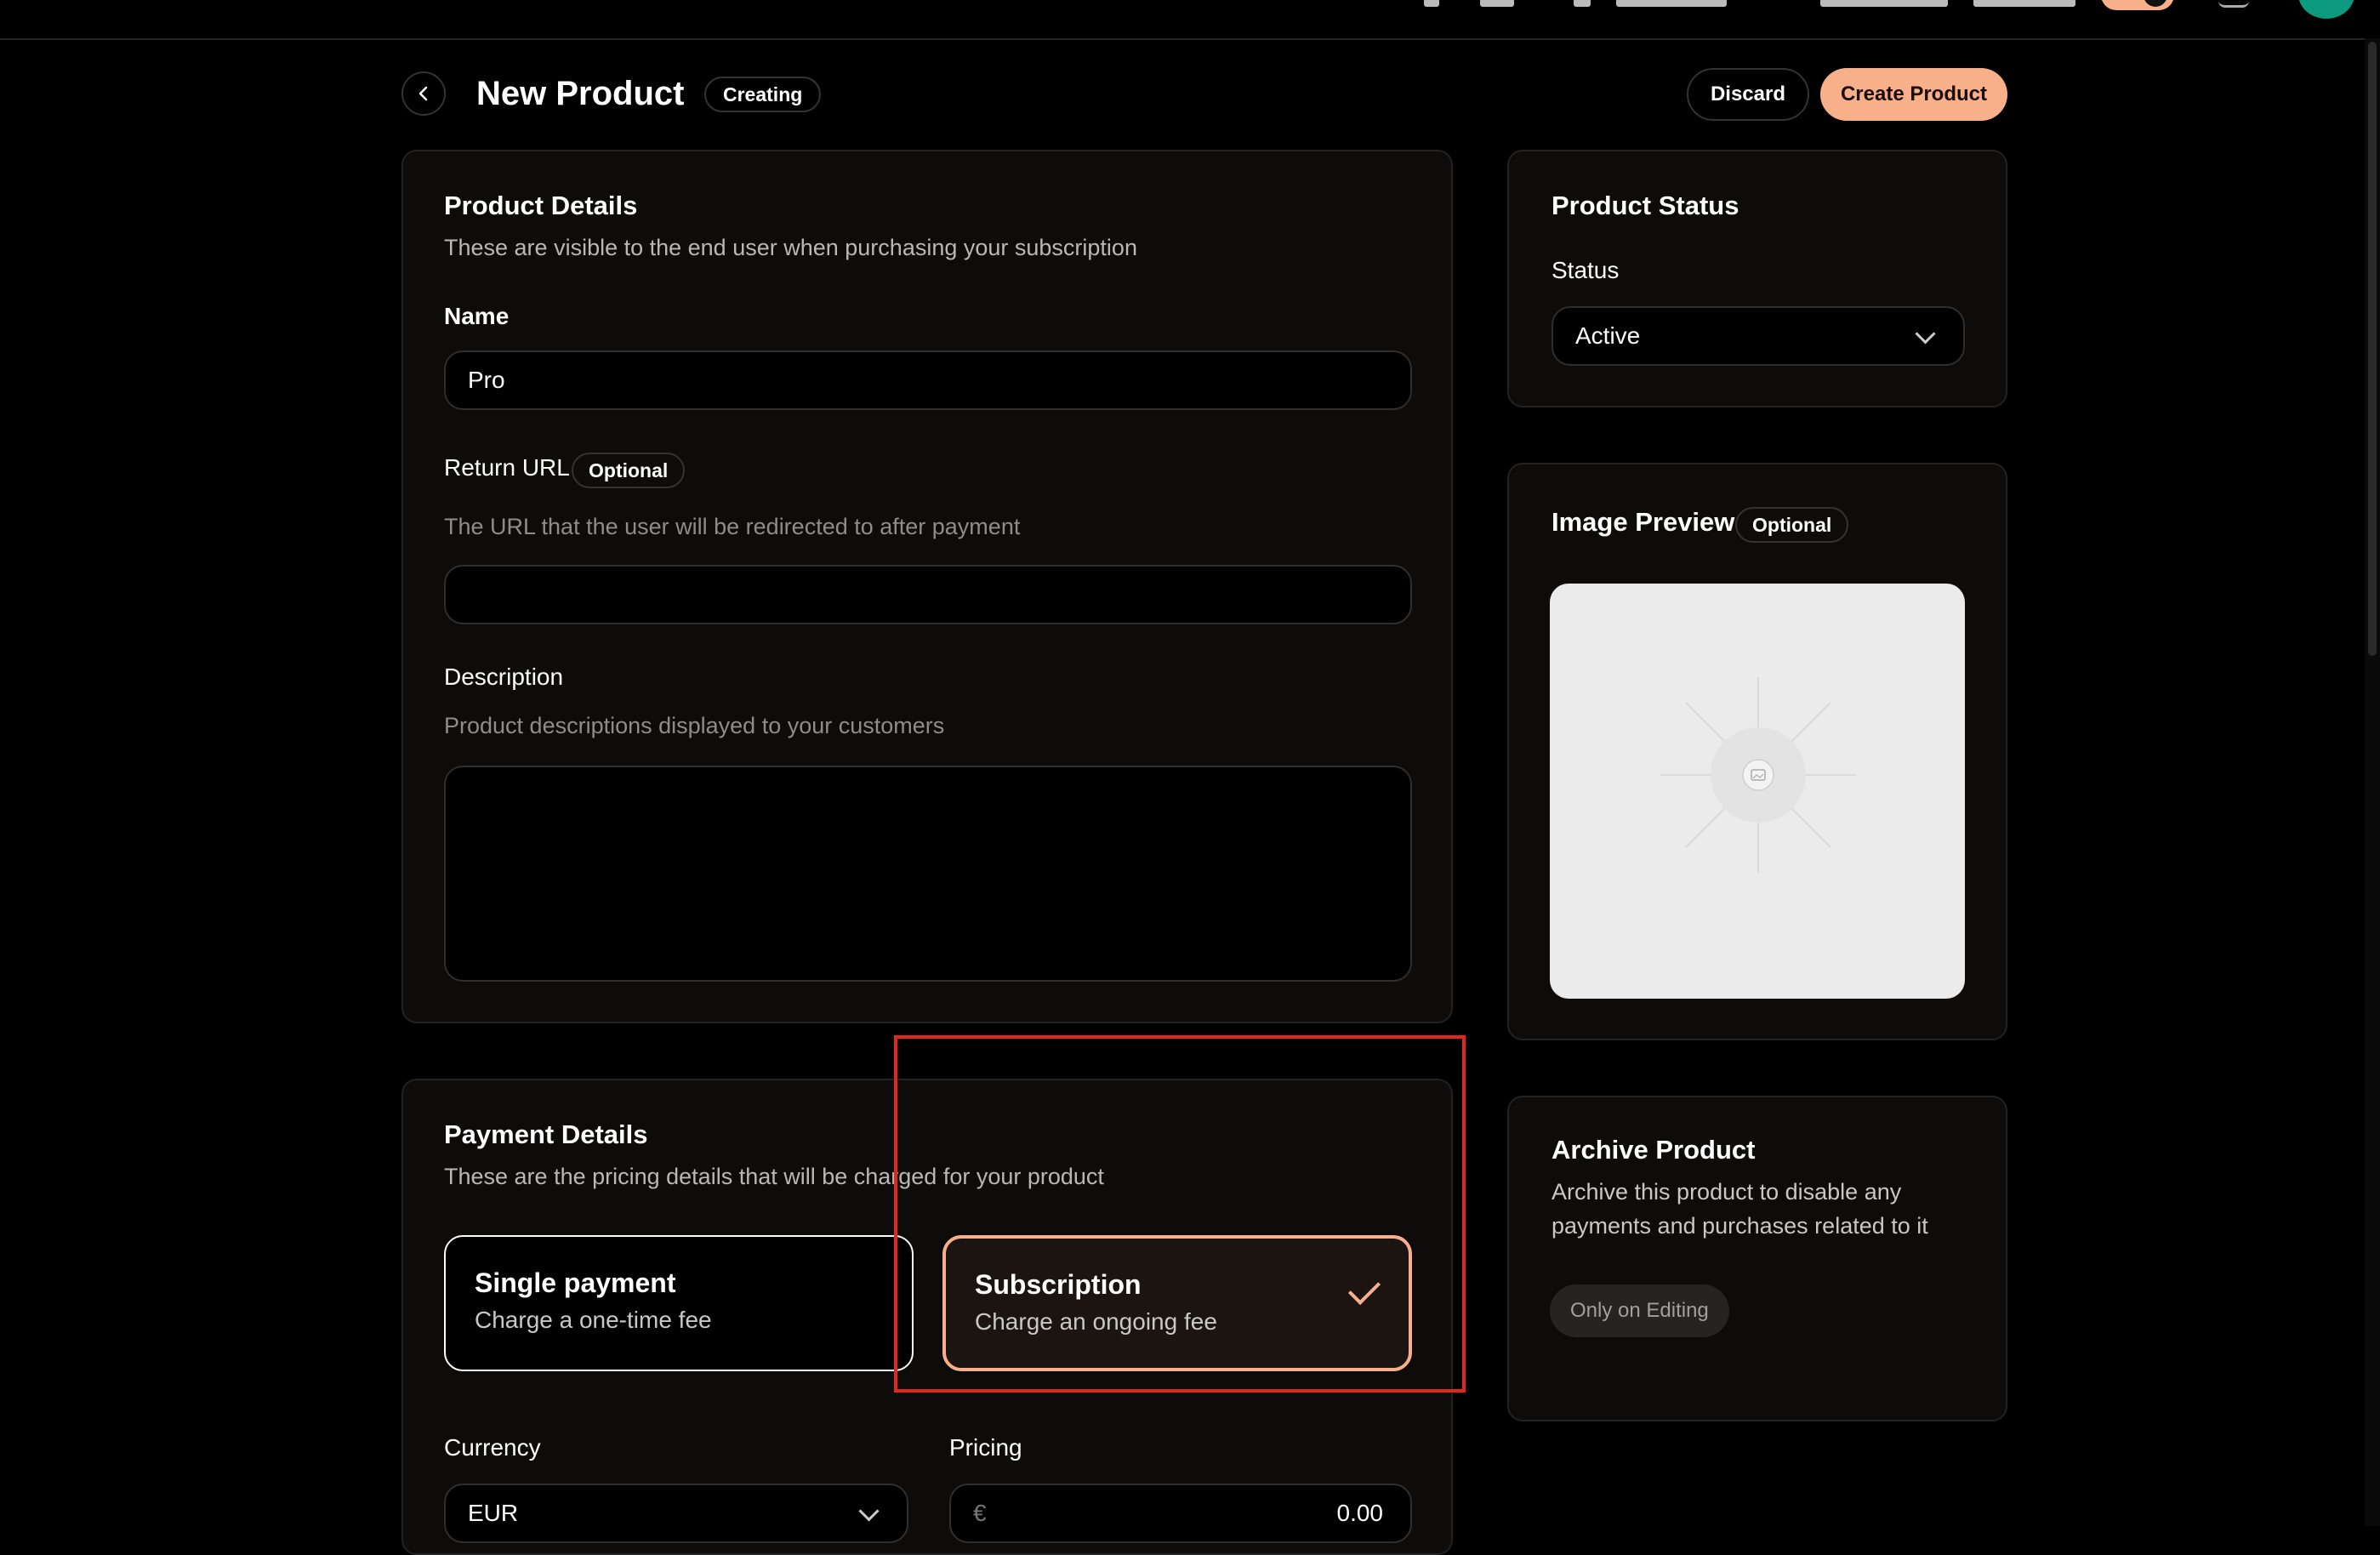  What do you see at coordinates (1740, 1226) in the screenshot?
I see `card-subtitle-line2: payments and purchases related to it` at bounding box center [1740, 1226].